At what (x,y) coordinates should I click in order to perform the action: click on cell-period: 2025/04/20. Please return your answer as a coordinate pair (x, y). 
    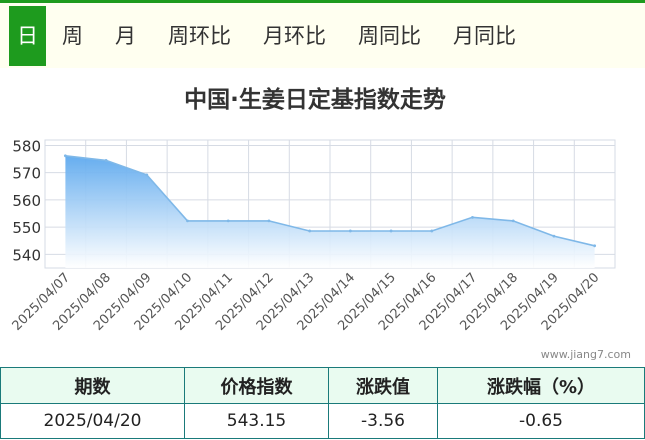
    Looking at the image, I should click on (92, 421).